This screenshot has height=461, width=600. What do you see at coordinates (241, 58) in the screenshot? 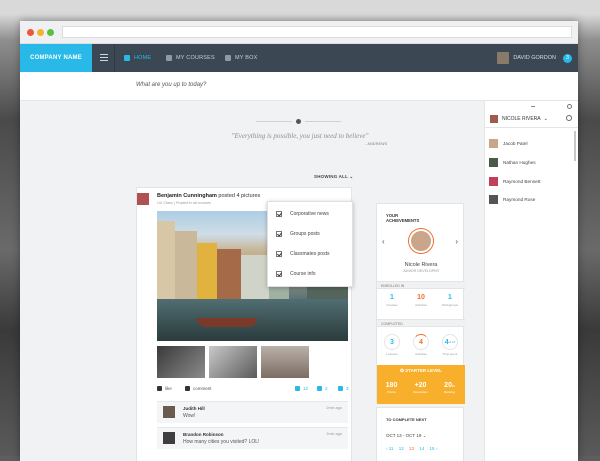
I see `nav-my-box: MY BOX` at bounding box center [241, 58].